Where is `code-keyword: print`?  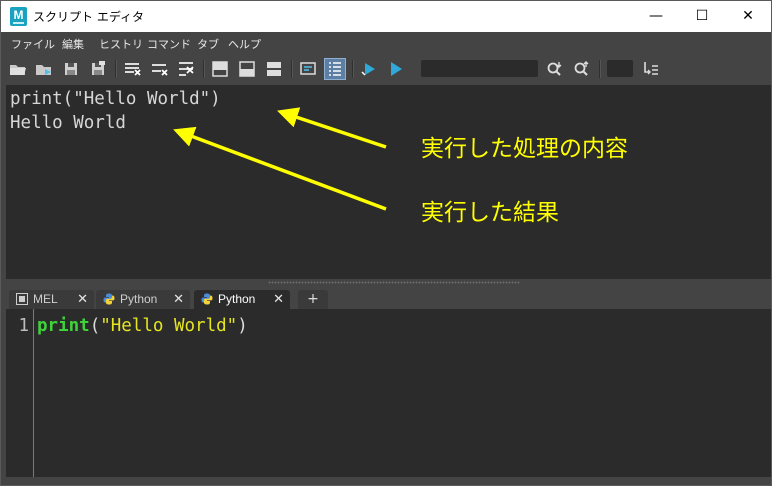 code-keyword: print is located at coordinates (63, 326).